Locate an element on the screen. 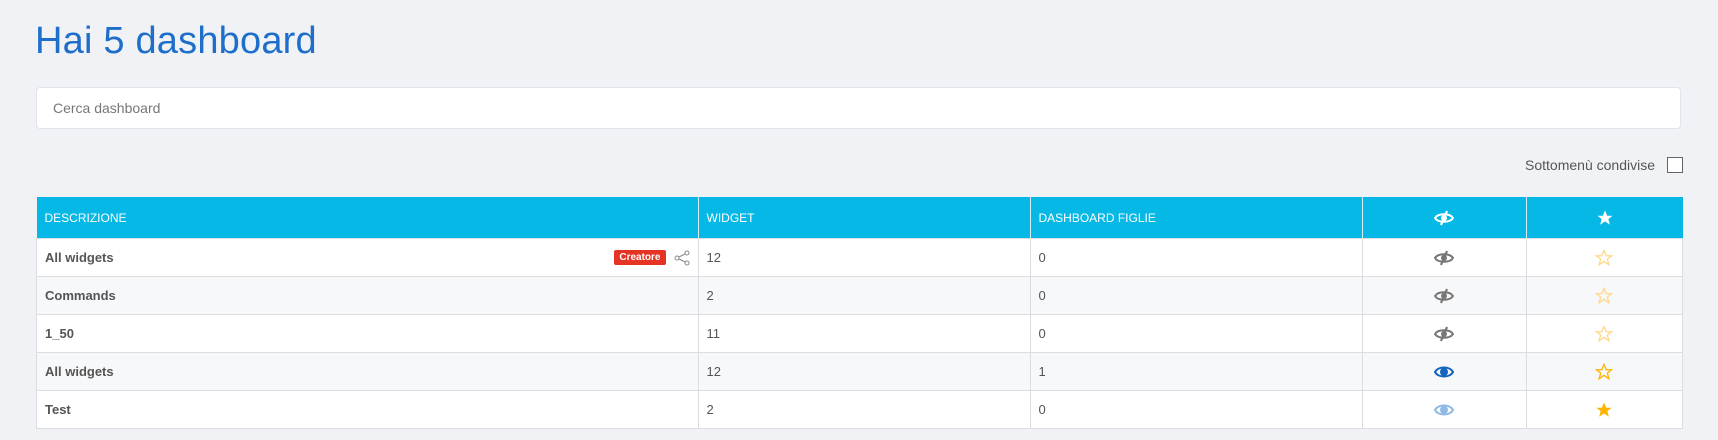 The image size is (1718, 440). search-input is located at coordinates (858, 108).